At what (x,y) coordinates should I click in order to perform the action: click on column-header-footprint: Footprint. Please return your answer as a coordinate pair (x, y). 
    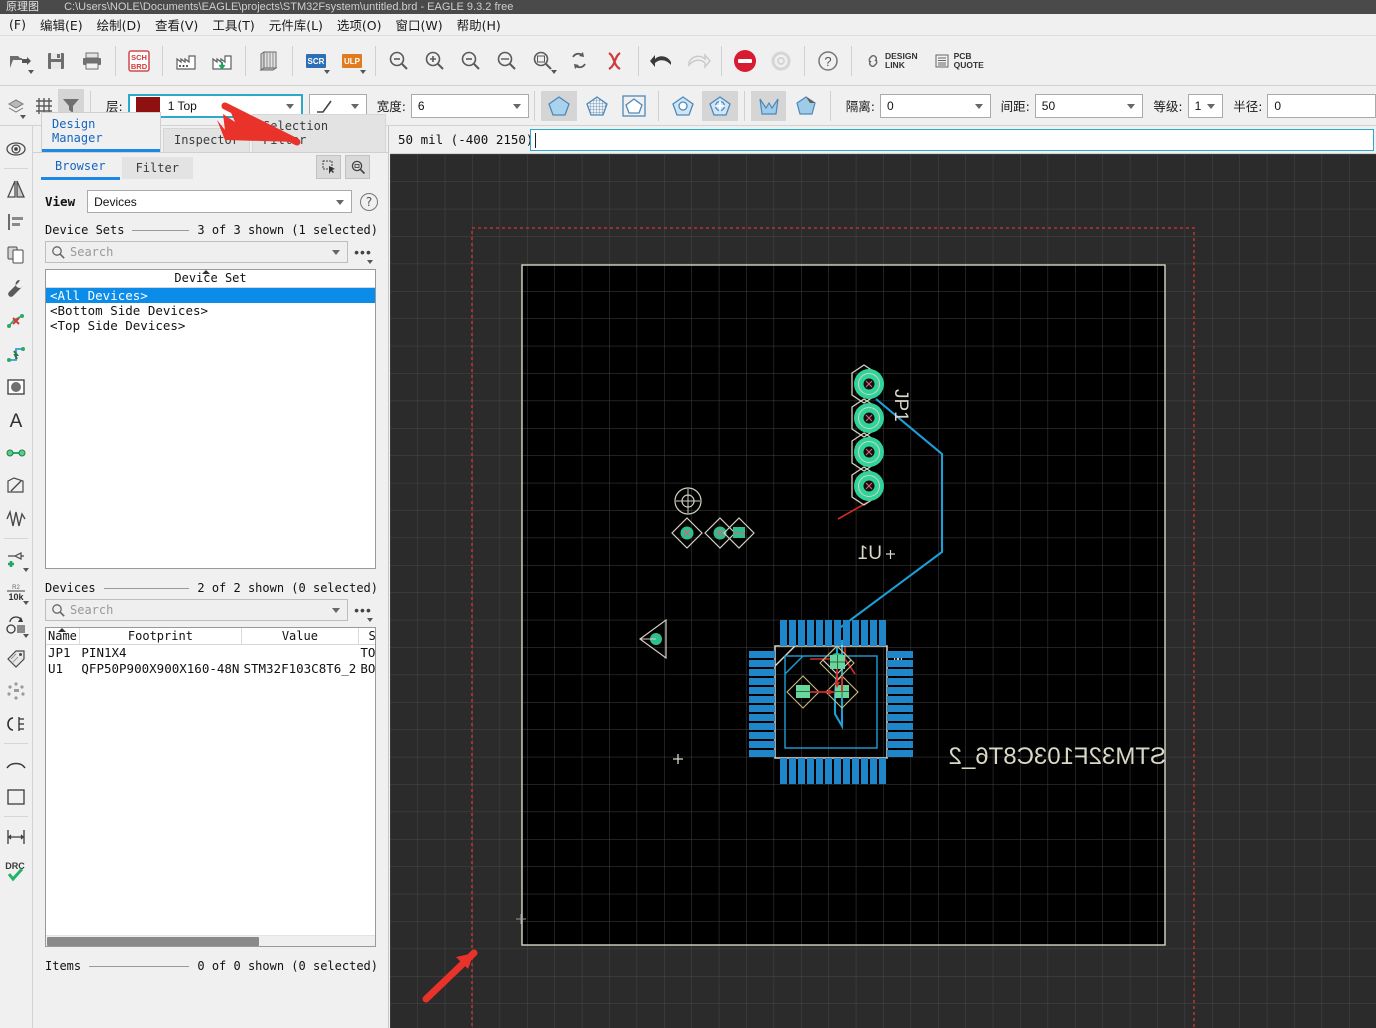
    Looking at the image, I should click on (160, 636).